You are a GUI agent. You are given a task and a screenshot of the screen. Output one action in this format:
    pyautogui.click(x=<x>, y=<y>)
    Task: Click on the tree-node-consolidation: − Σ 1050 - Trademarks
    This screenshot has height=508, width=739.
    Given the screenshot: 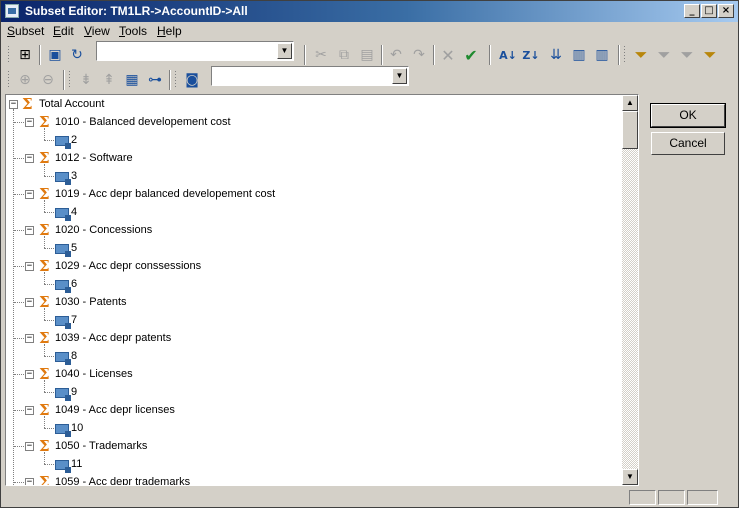 What is the action you would take?
    pyautogui.click(x=206, y=447)
    